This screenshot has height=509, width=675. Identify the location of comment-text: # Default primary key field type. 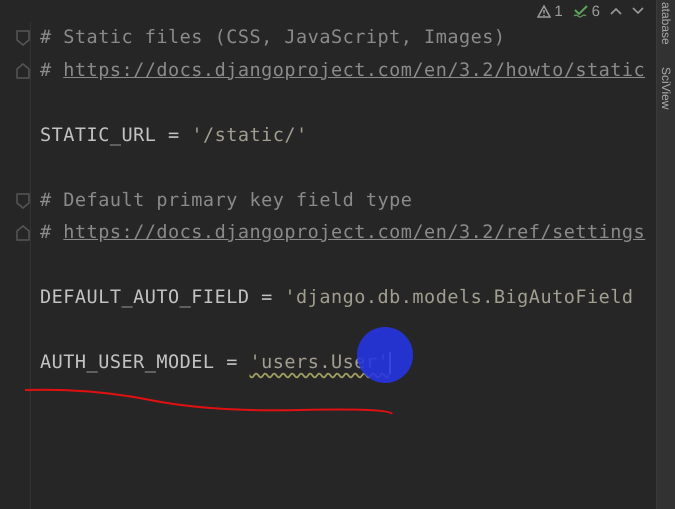
(226, 200).